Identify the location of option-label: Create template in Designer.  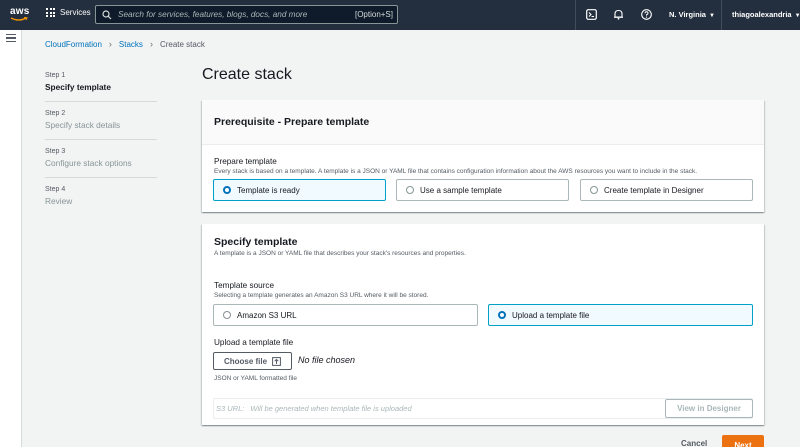
(654, 190).